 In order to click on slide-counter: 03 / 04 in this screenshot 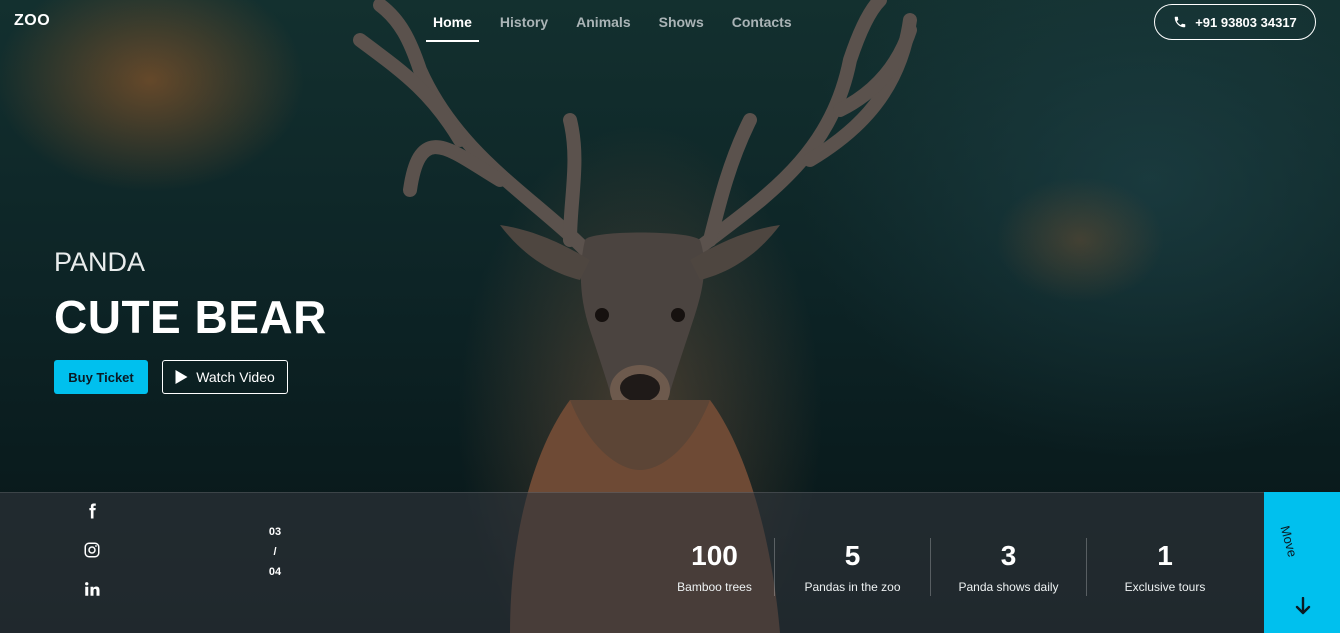, I will do `click(275, 552)`.